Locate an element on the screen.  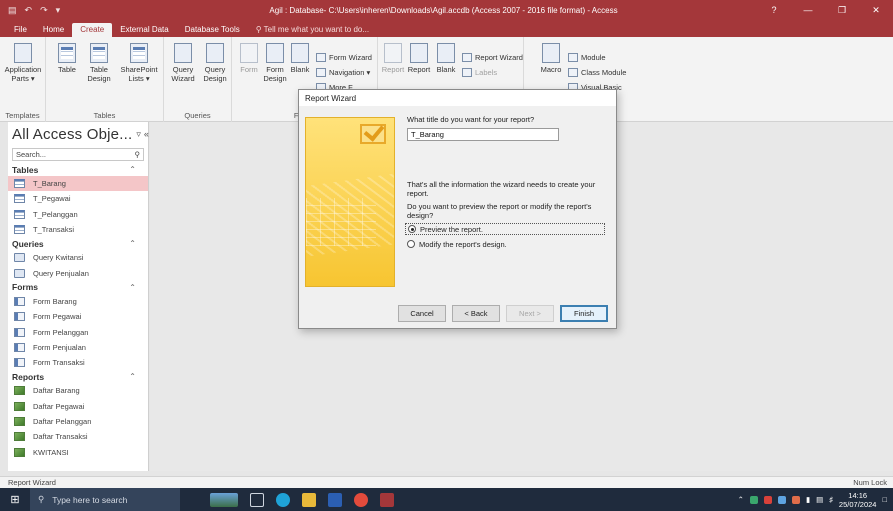
form-design-button: Form Design is located at coordinates (275, 63).